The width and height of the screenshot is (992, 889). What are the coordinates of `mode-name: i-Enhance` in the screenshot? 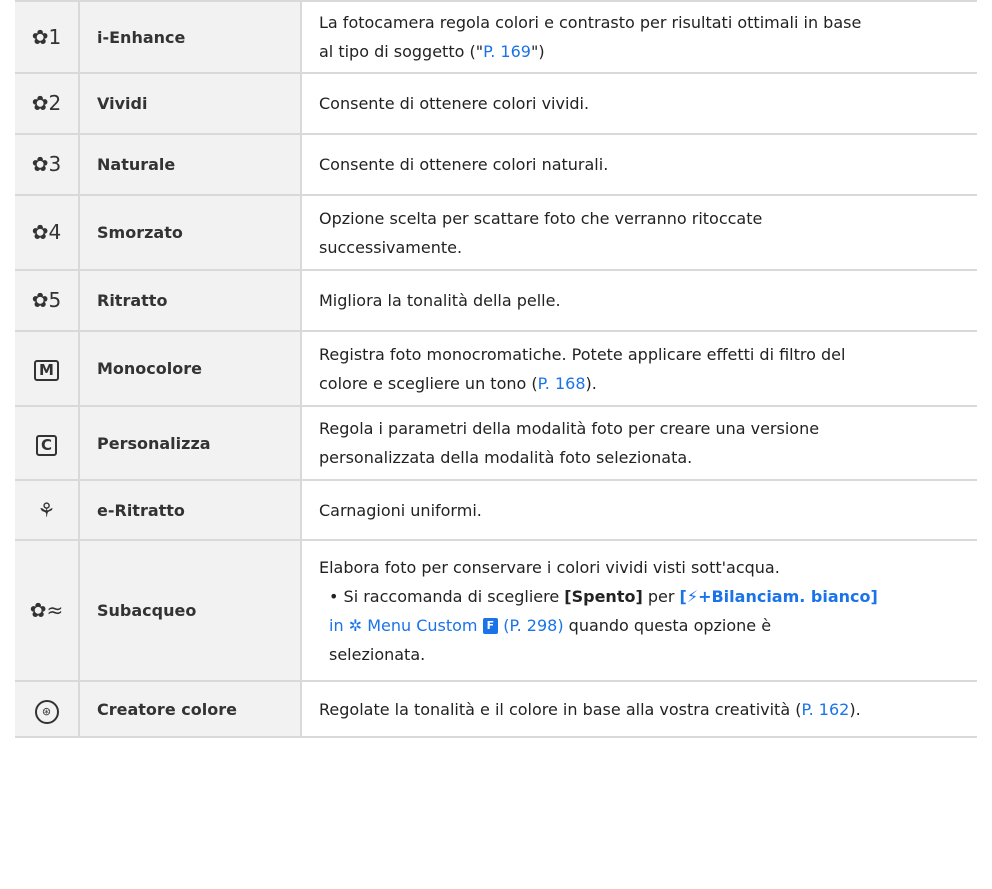 It's located at (190, 37).